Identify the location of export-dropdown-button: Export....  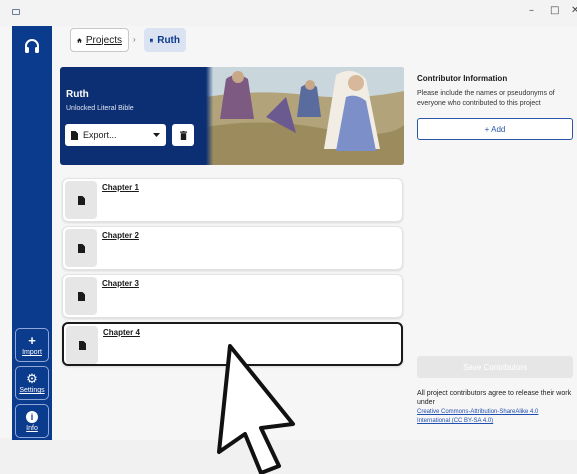
(115, 135).